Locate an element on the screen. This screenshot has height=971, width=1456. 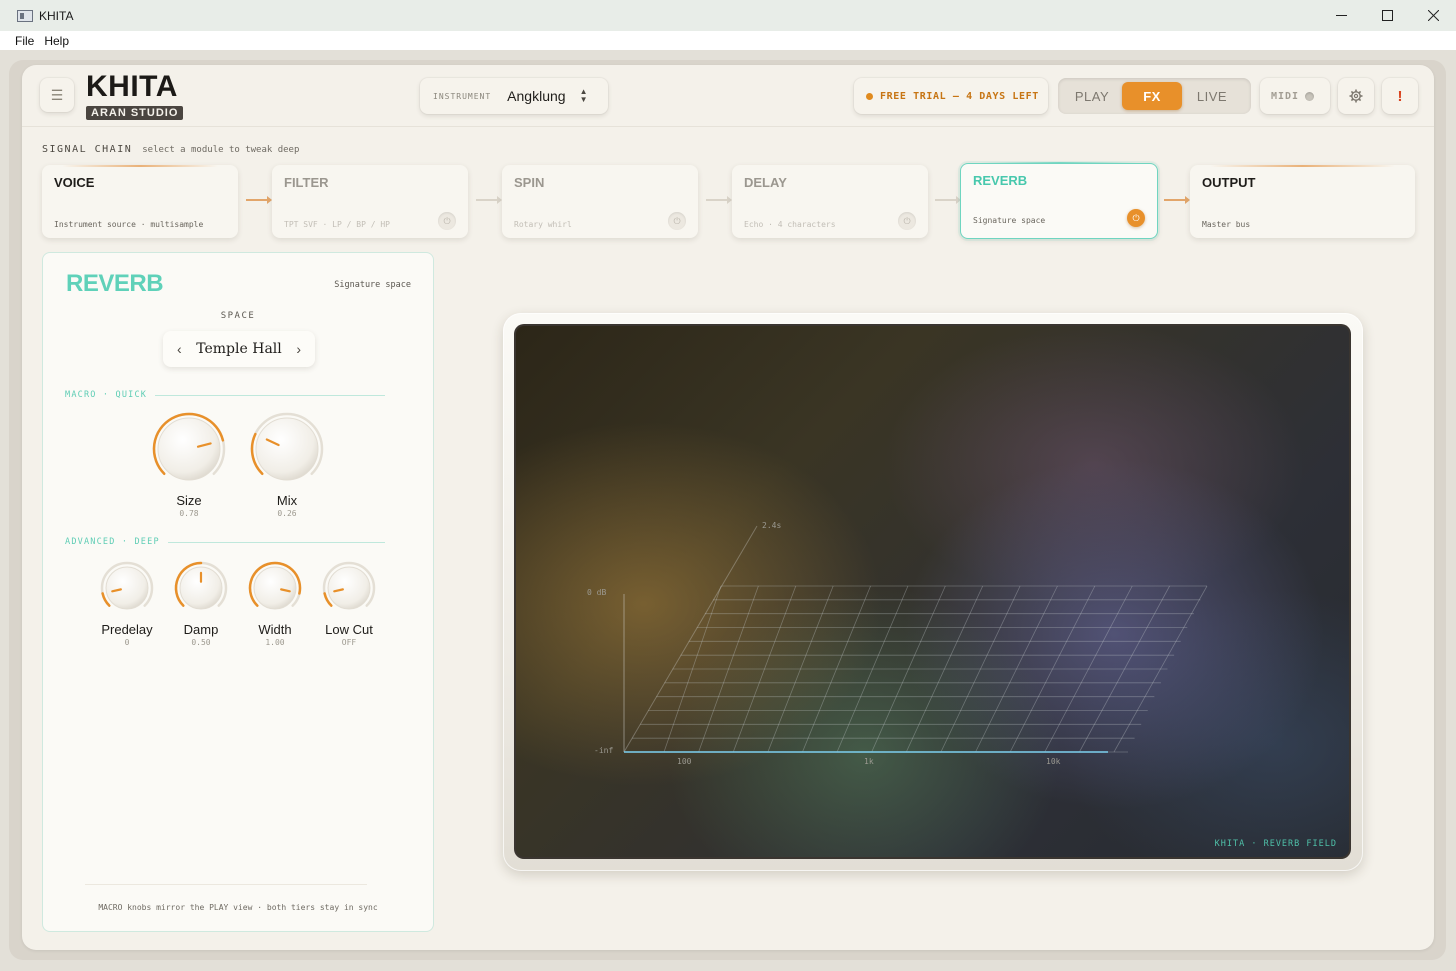
damp-knob: Damp 0.50 is located at coordinates (201, 603).